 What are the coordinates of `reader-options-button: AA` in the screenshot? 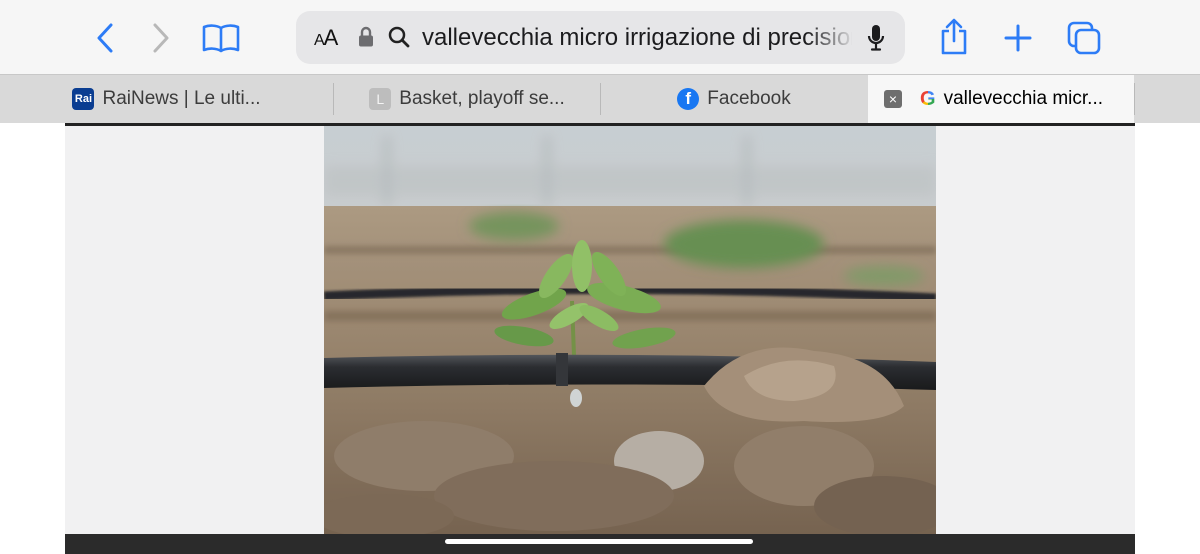 It's located at (326, 38).